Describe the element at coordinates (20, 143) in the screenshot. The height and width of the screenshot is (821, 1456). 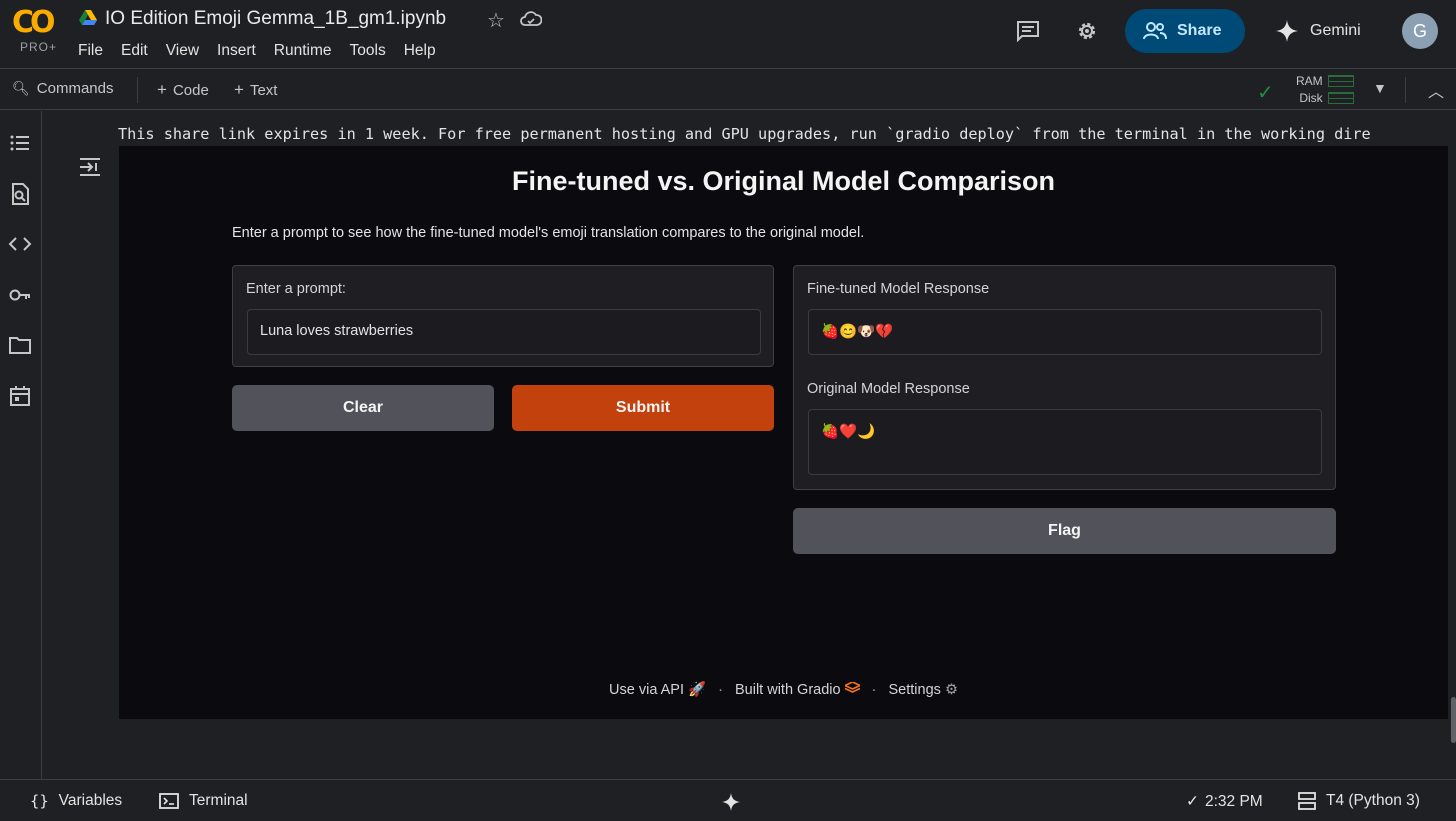
I see `table-of-contents-icon` at that location.